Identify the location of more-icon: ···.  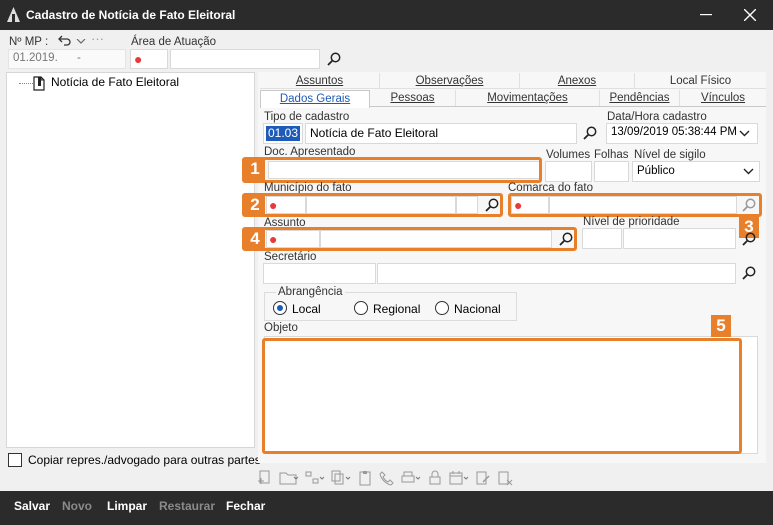
(97, 38).